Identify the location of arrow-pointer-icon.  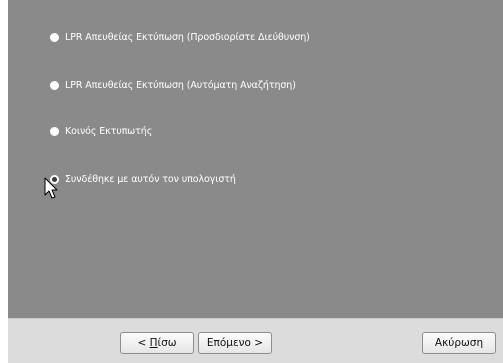
(51, 188).